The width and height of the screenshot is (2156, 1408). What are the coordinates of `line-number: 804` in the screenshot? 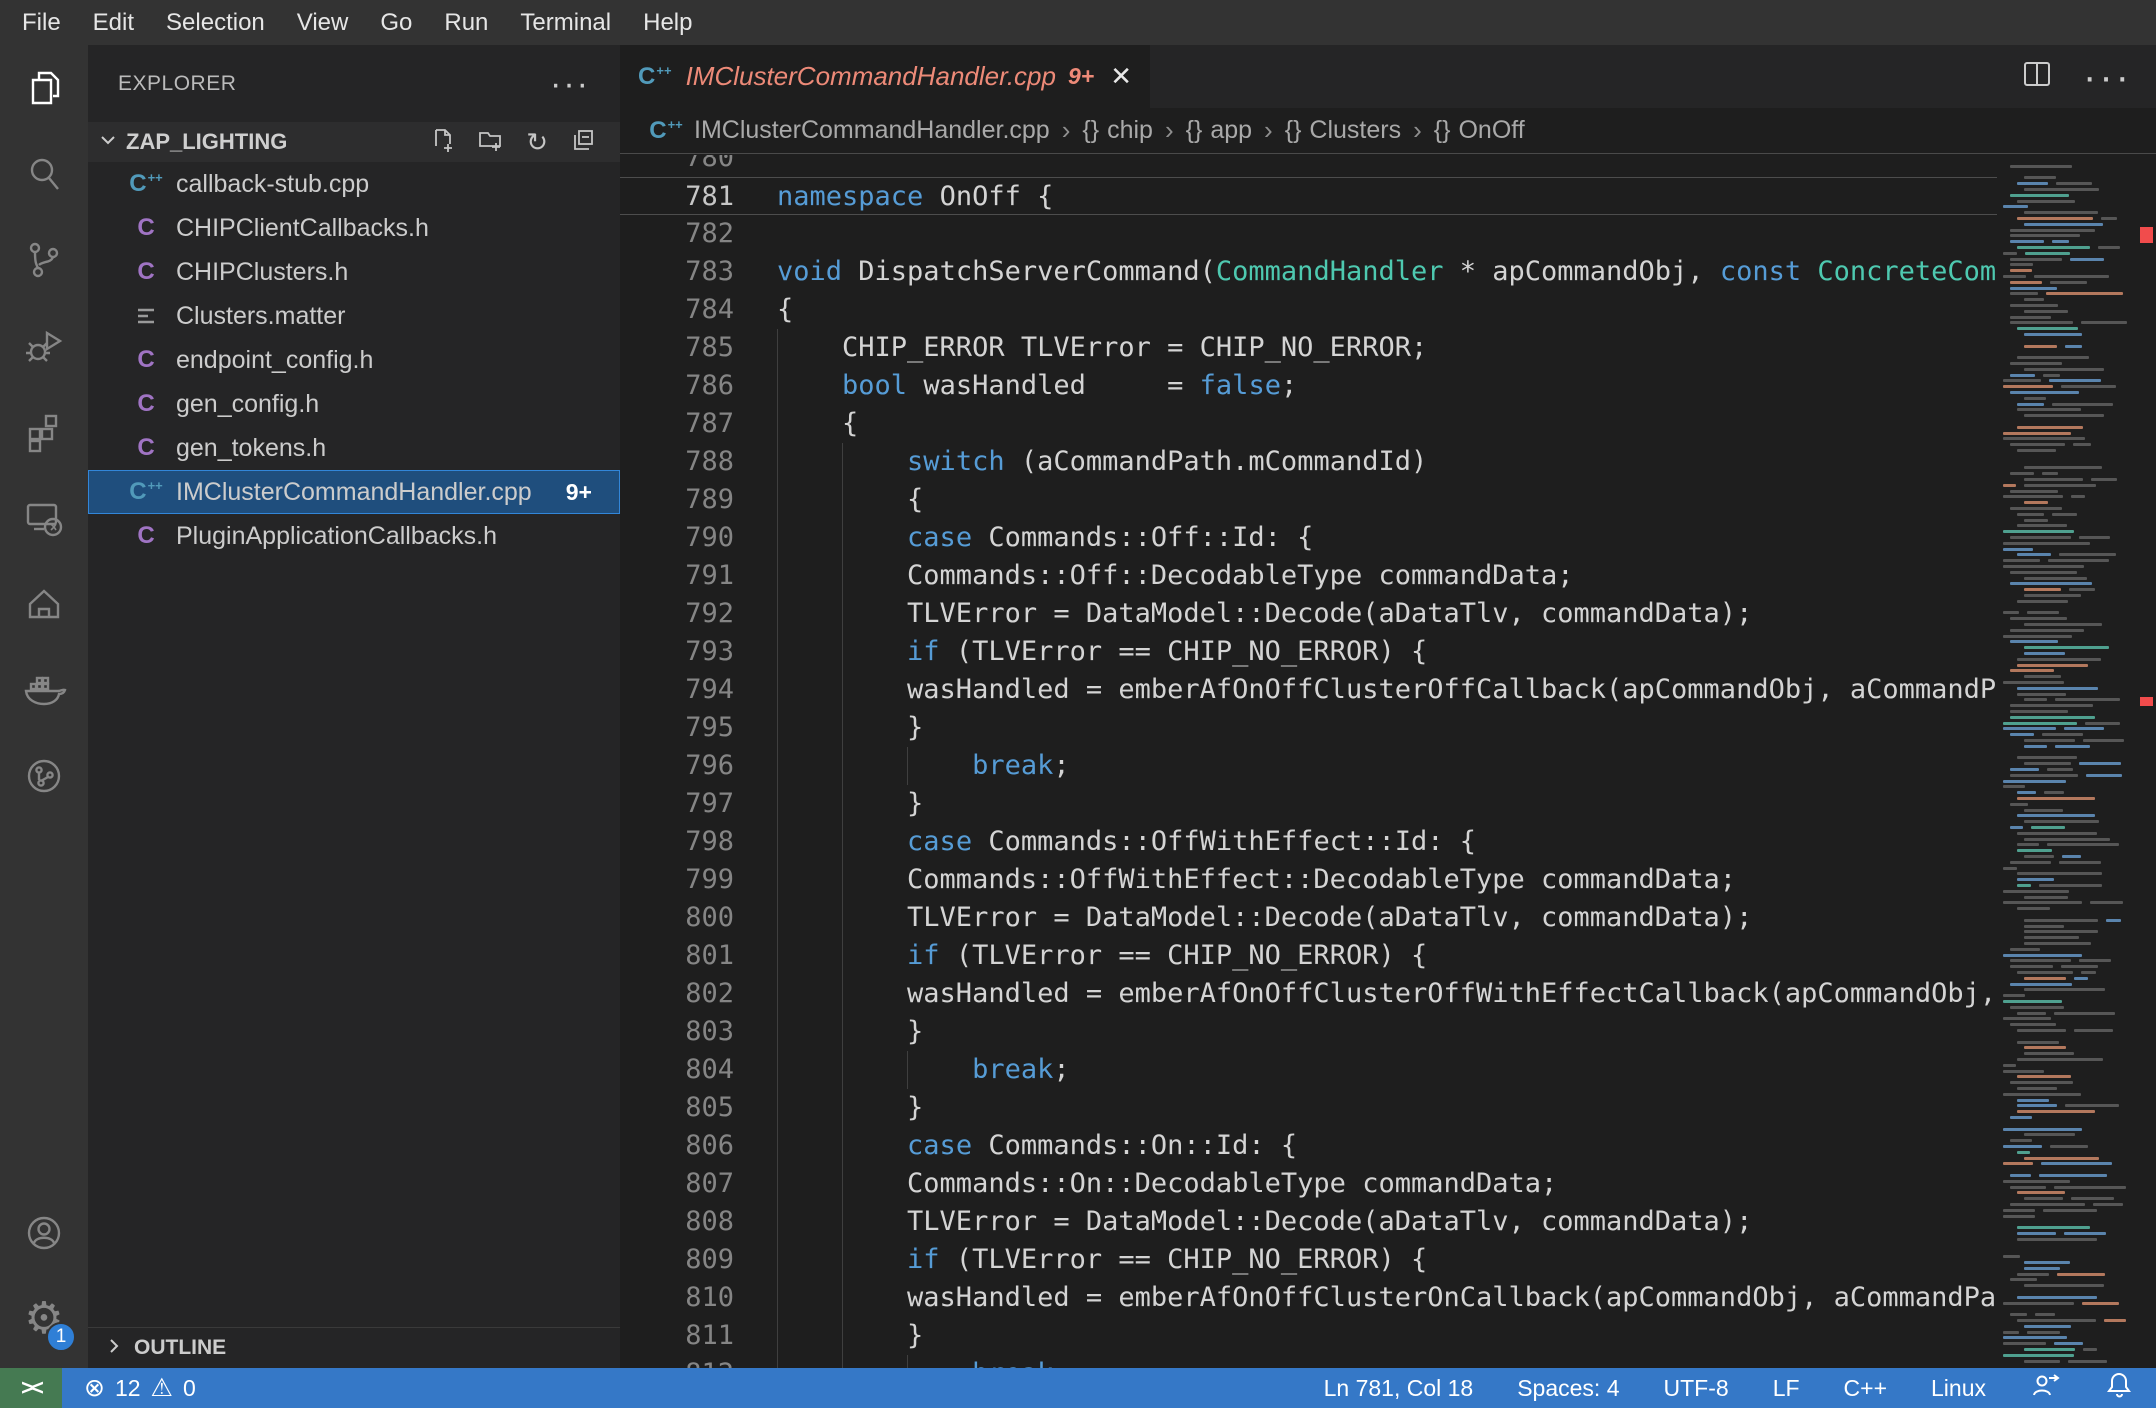 It's located at (709, 1069).